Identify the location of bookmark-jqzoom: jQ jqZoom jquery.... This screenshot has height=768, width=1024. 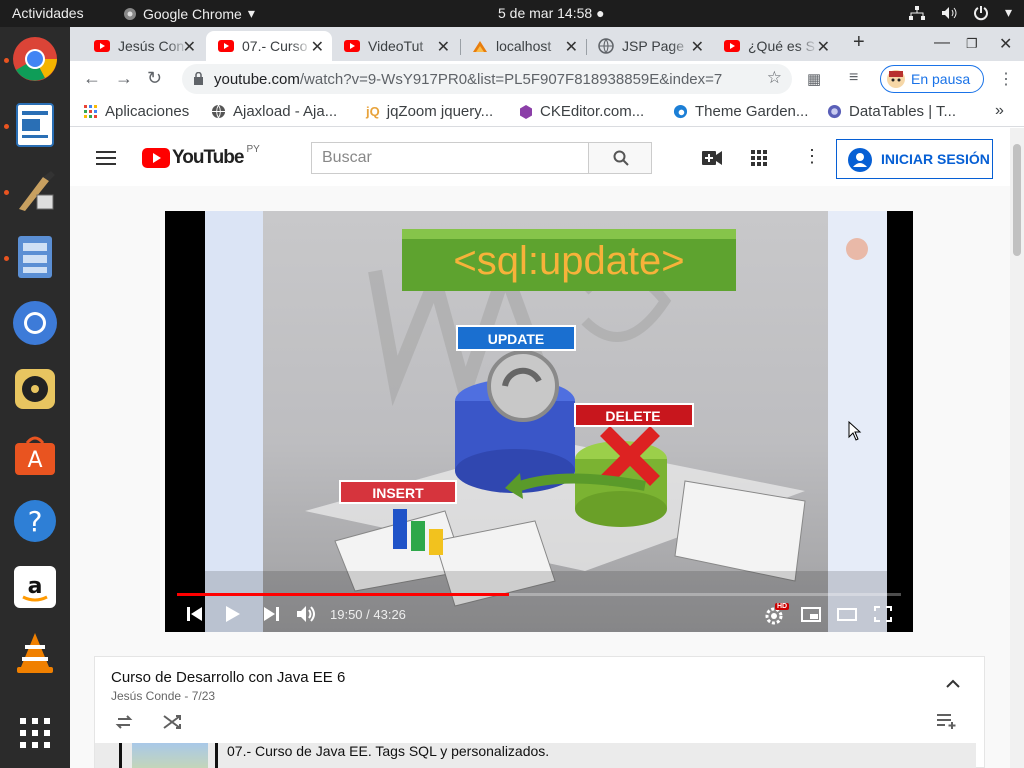
(429, 111).